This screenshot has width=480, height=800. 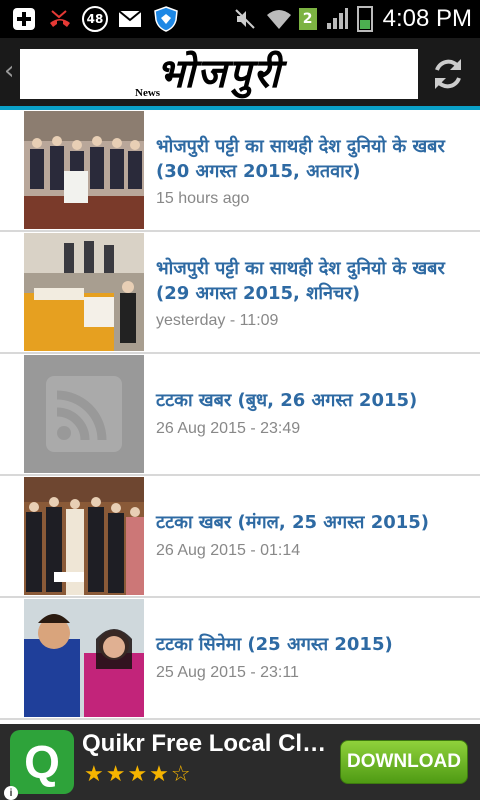 What do you see at coordinates (337, 19) in the screenshot?
I see `signal-icon` at bounding box center [337, 19].